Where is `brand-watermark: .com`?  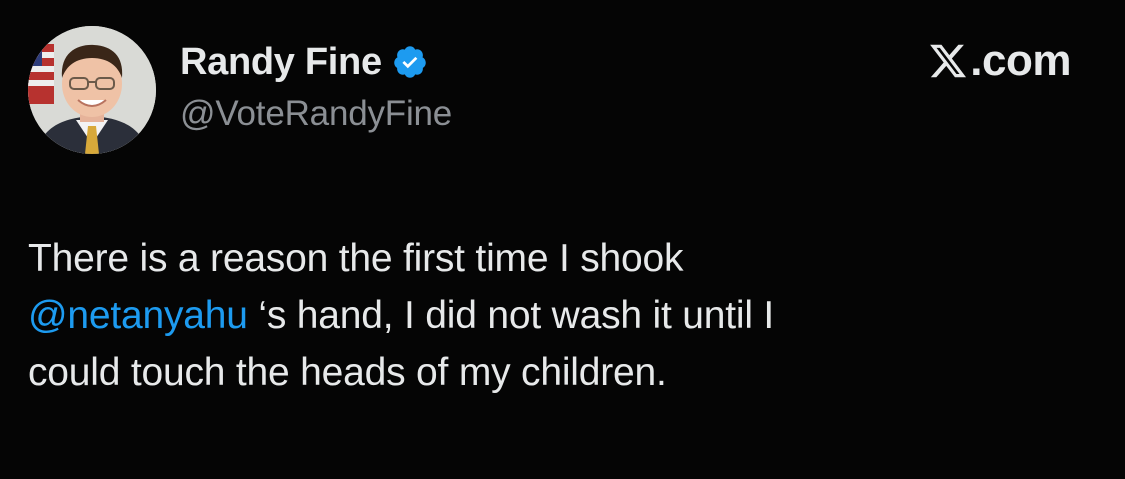
brand-watermark: .com is located at coordinates (999, 61).